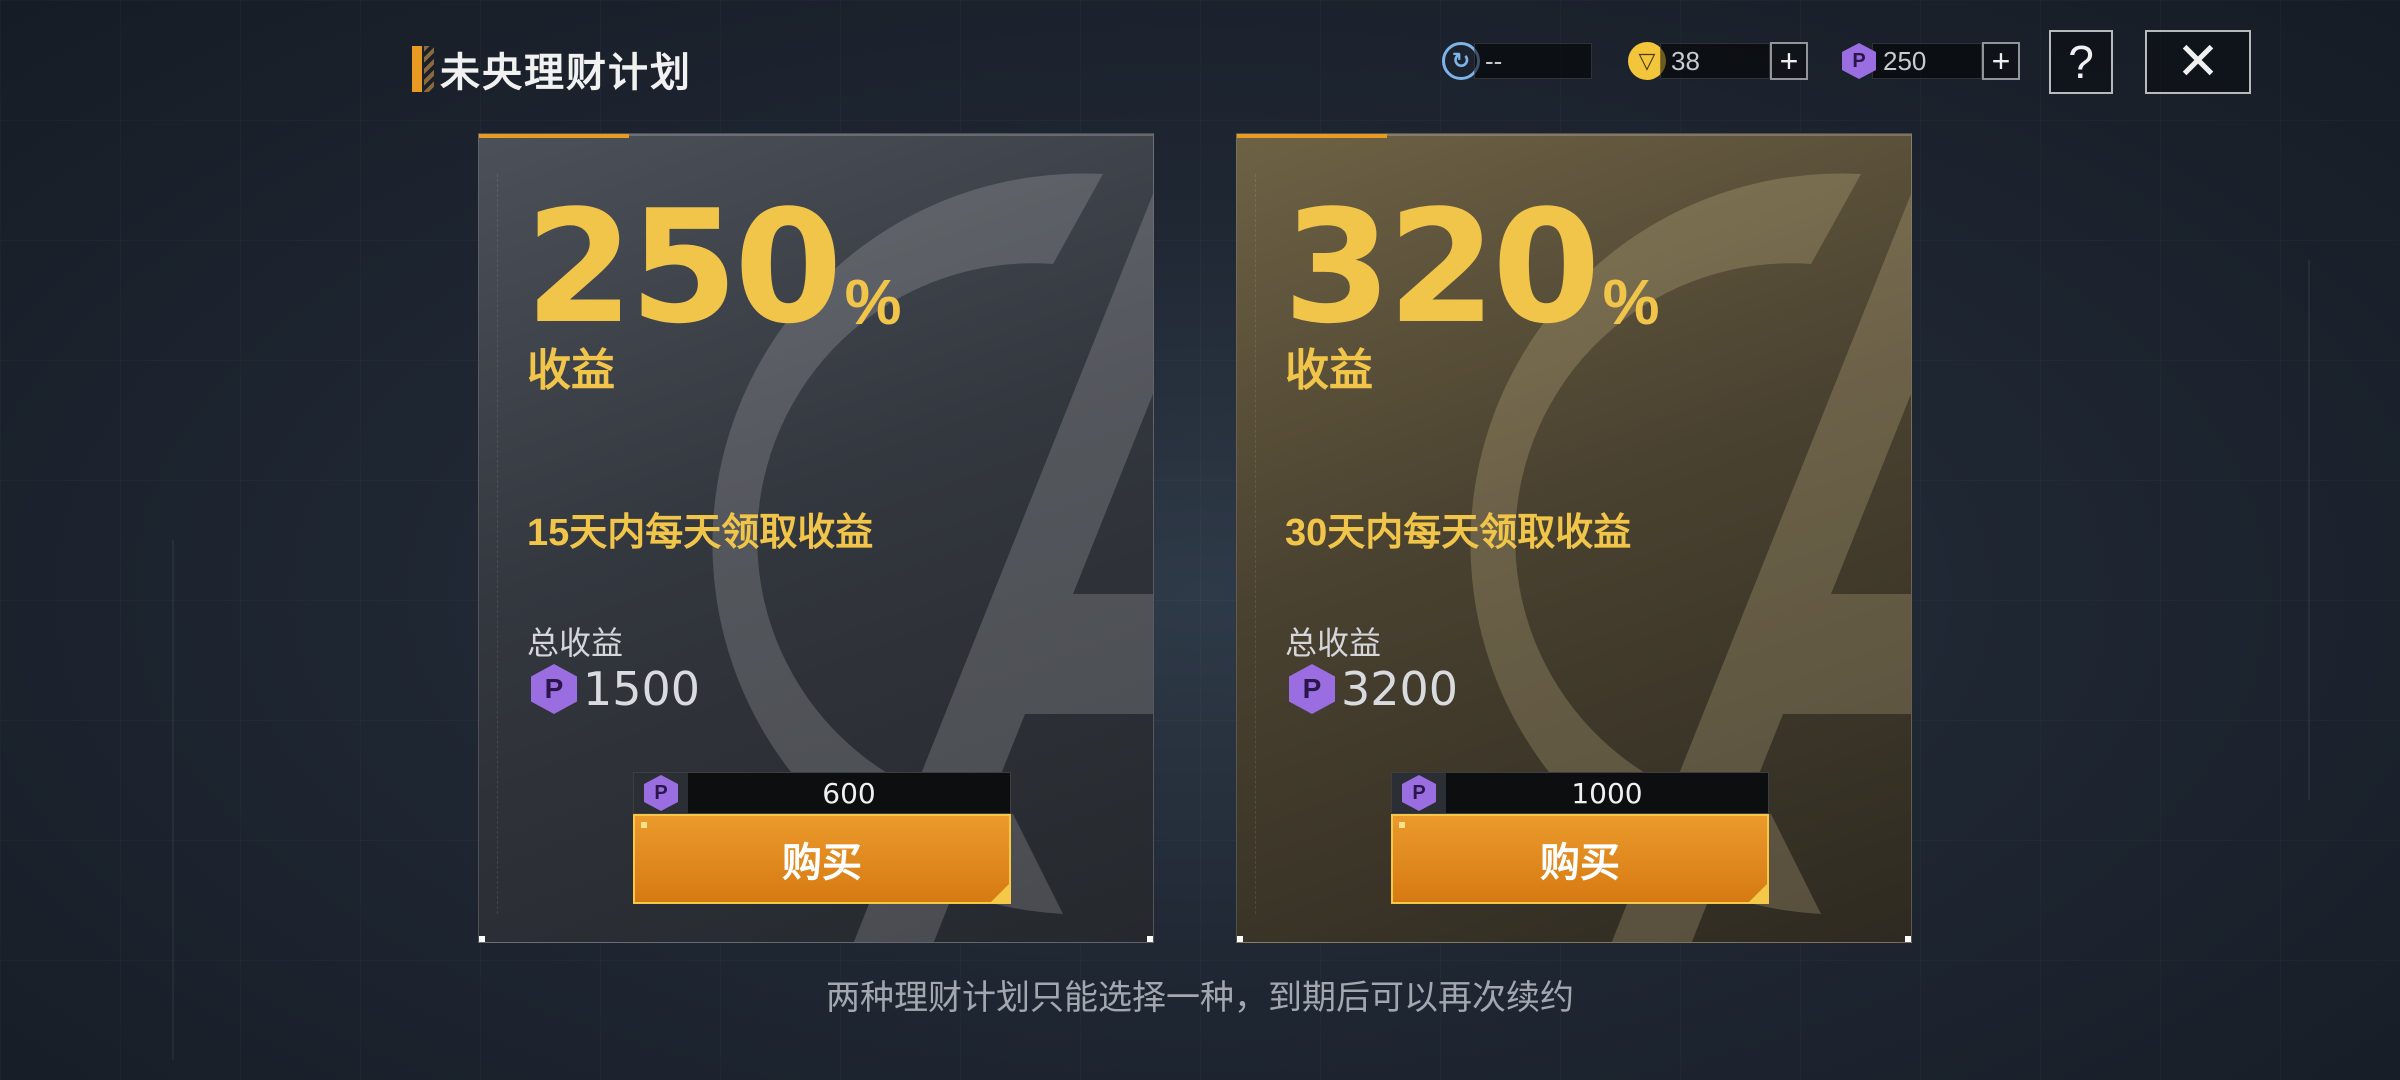  I want to click on add-gold-button: +, so click(1789, 61).